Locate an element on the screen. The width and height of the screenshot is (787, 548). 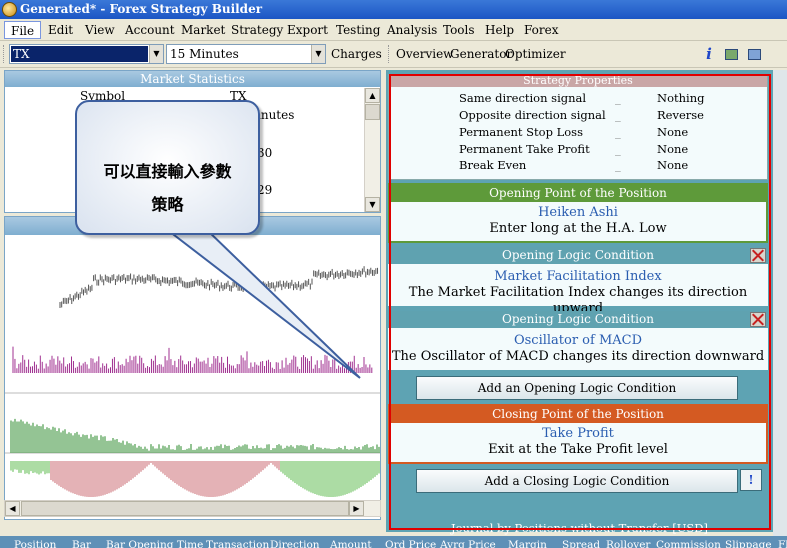
column-header: Position is located at coordinates (35, 543).